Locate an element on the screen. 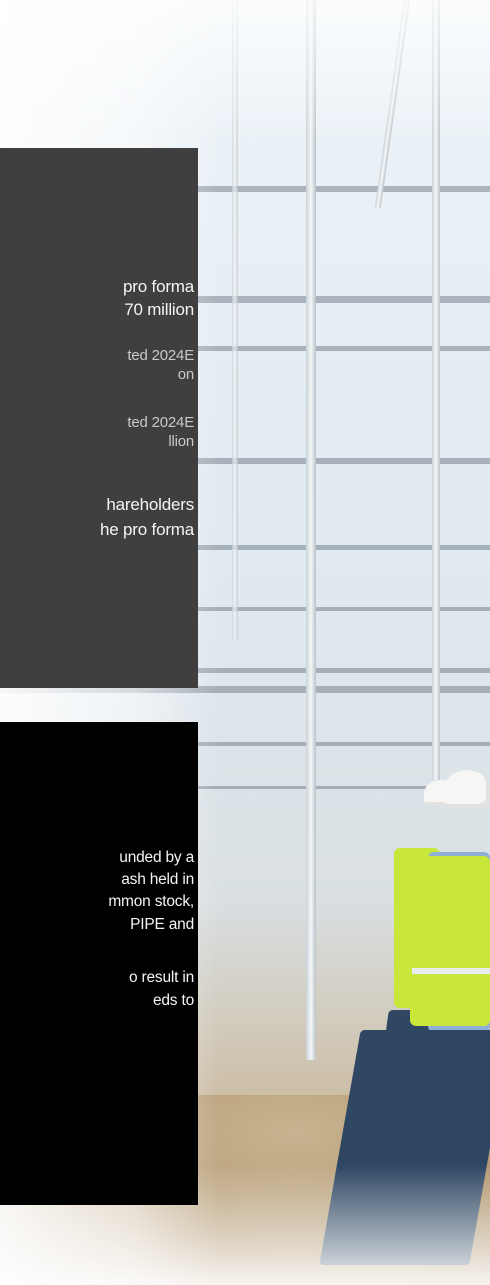 Image resolution: width=490 pixels, height=1285 pixels. estimate-line: on is located at coordinates (186, 374).